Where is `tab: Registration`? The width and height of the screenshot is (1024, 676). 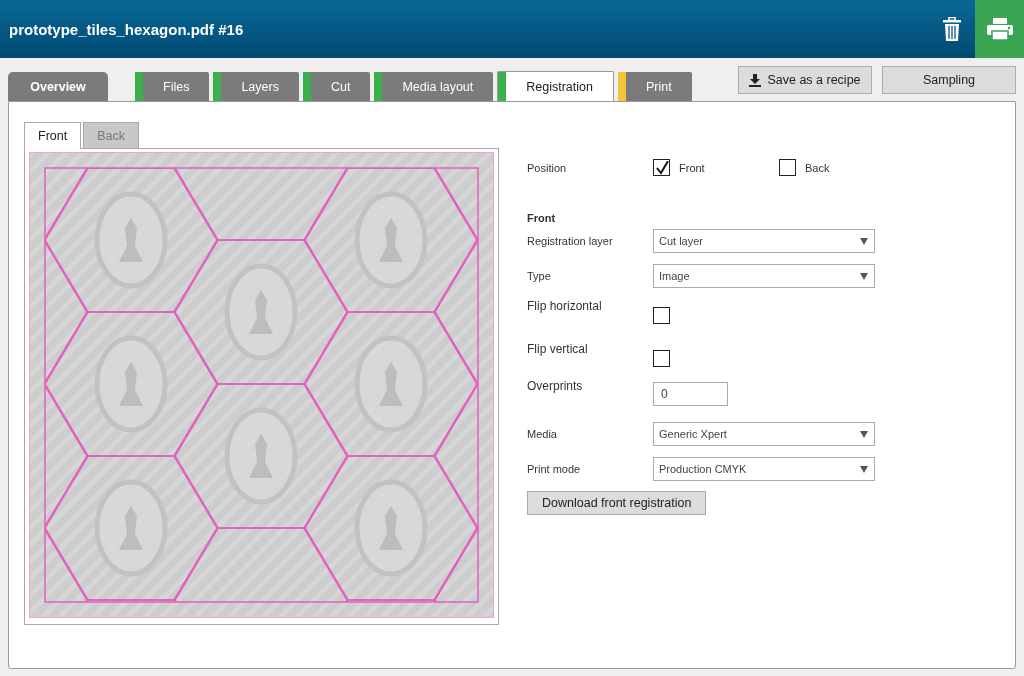 tab: Registration is located at coordinates (555, 86).